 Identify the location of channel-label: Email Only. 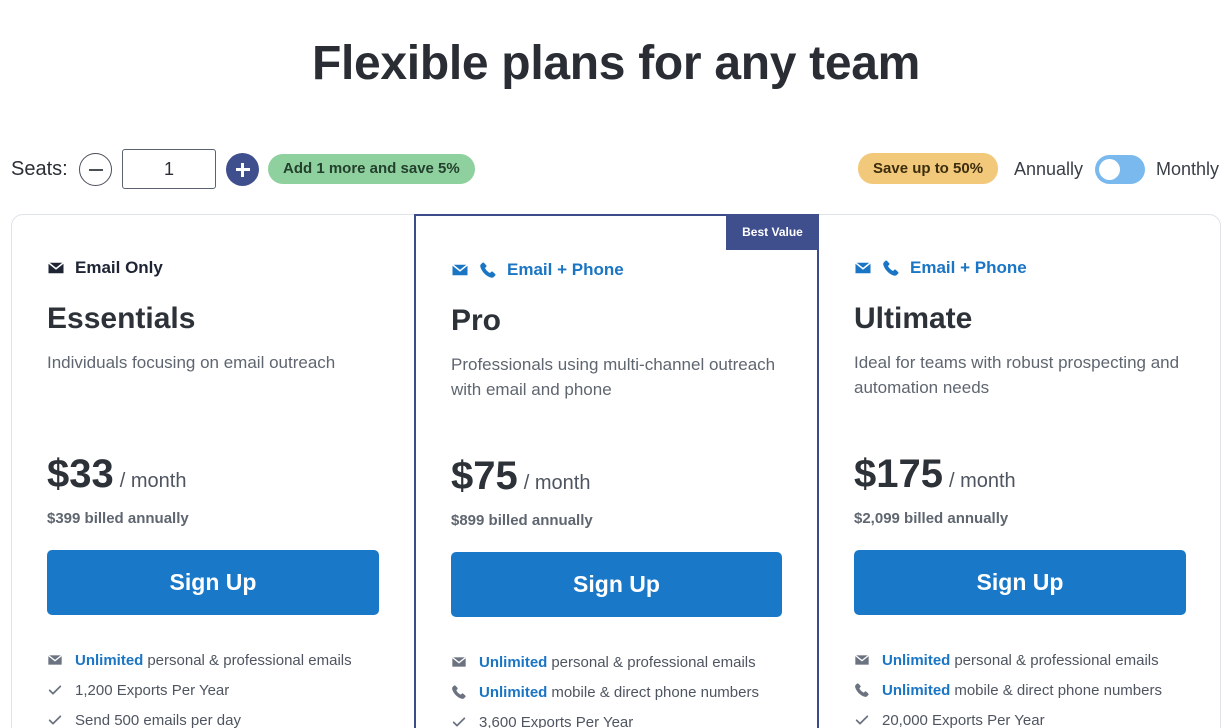
(105, 268).